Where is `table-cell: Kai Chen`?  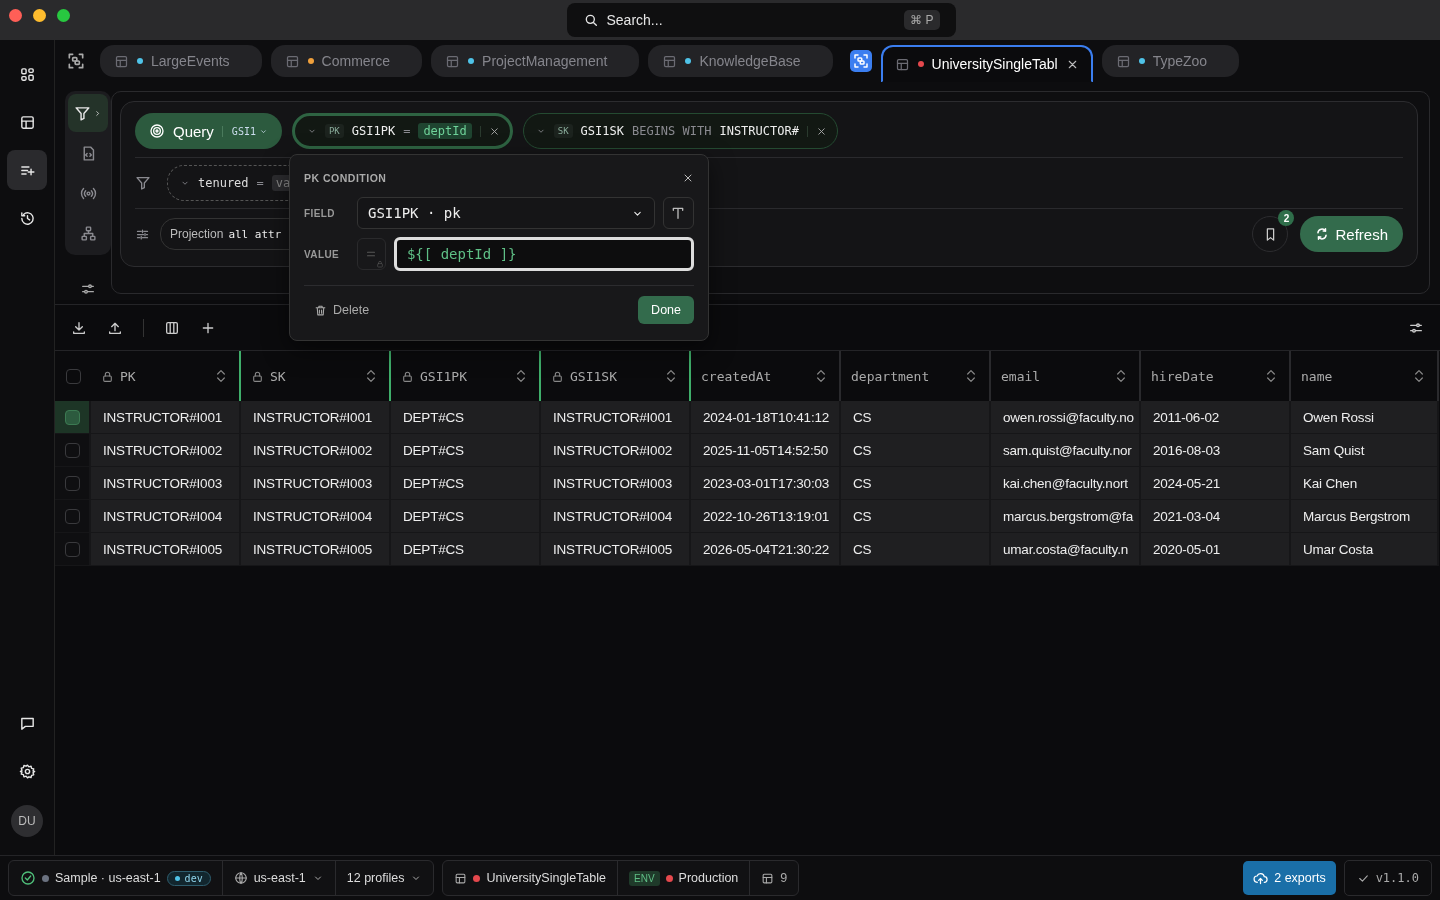
table-cell: Kai Chen is located at coordinates (1365, 483).